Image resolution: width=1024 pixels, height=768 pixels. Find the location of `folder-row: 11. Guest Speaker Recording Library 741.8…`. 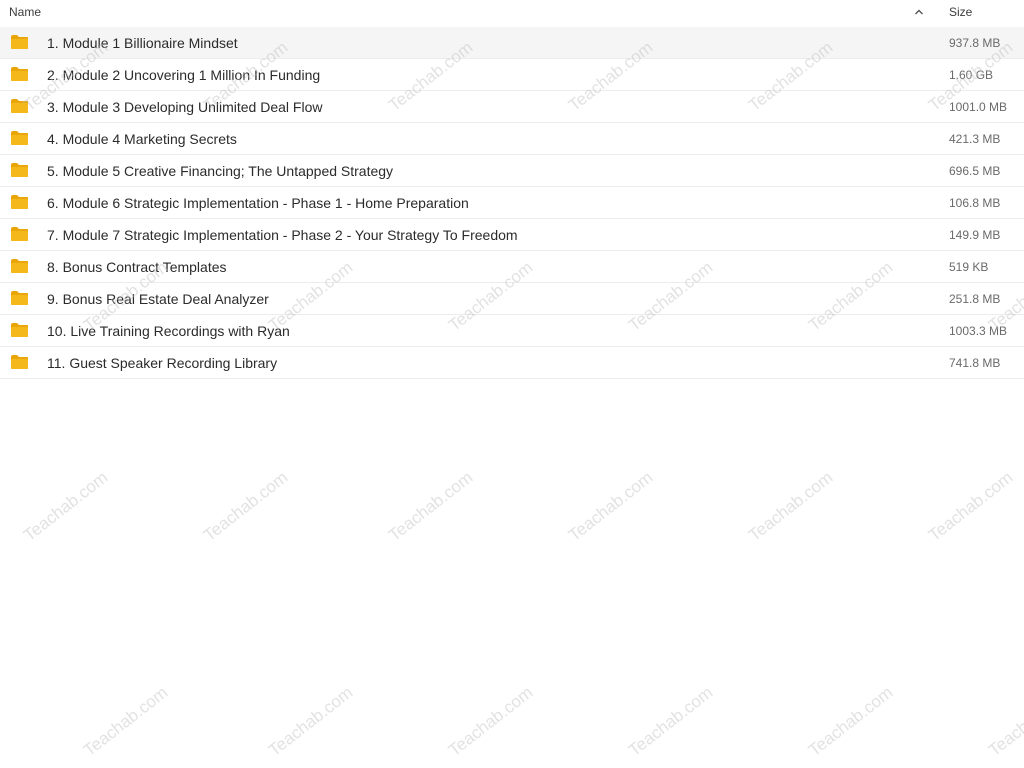

folder-row: 11. Guest Speaker Recording Library 741.8… is located at coordinates (512, 363).